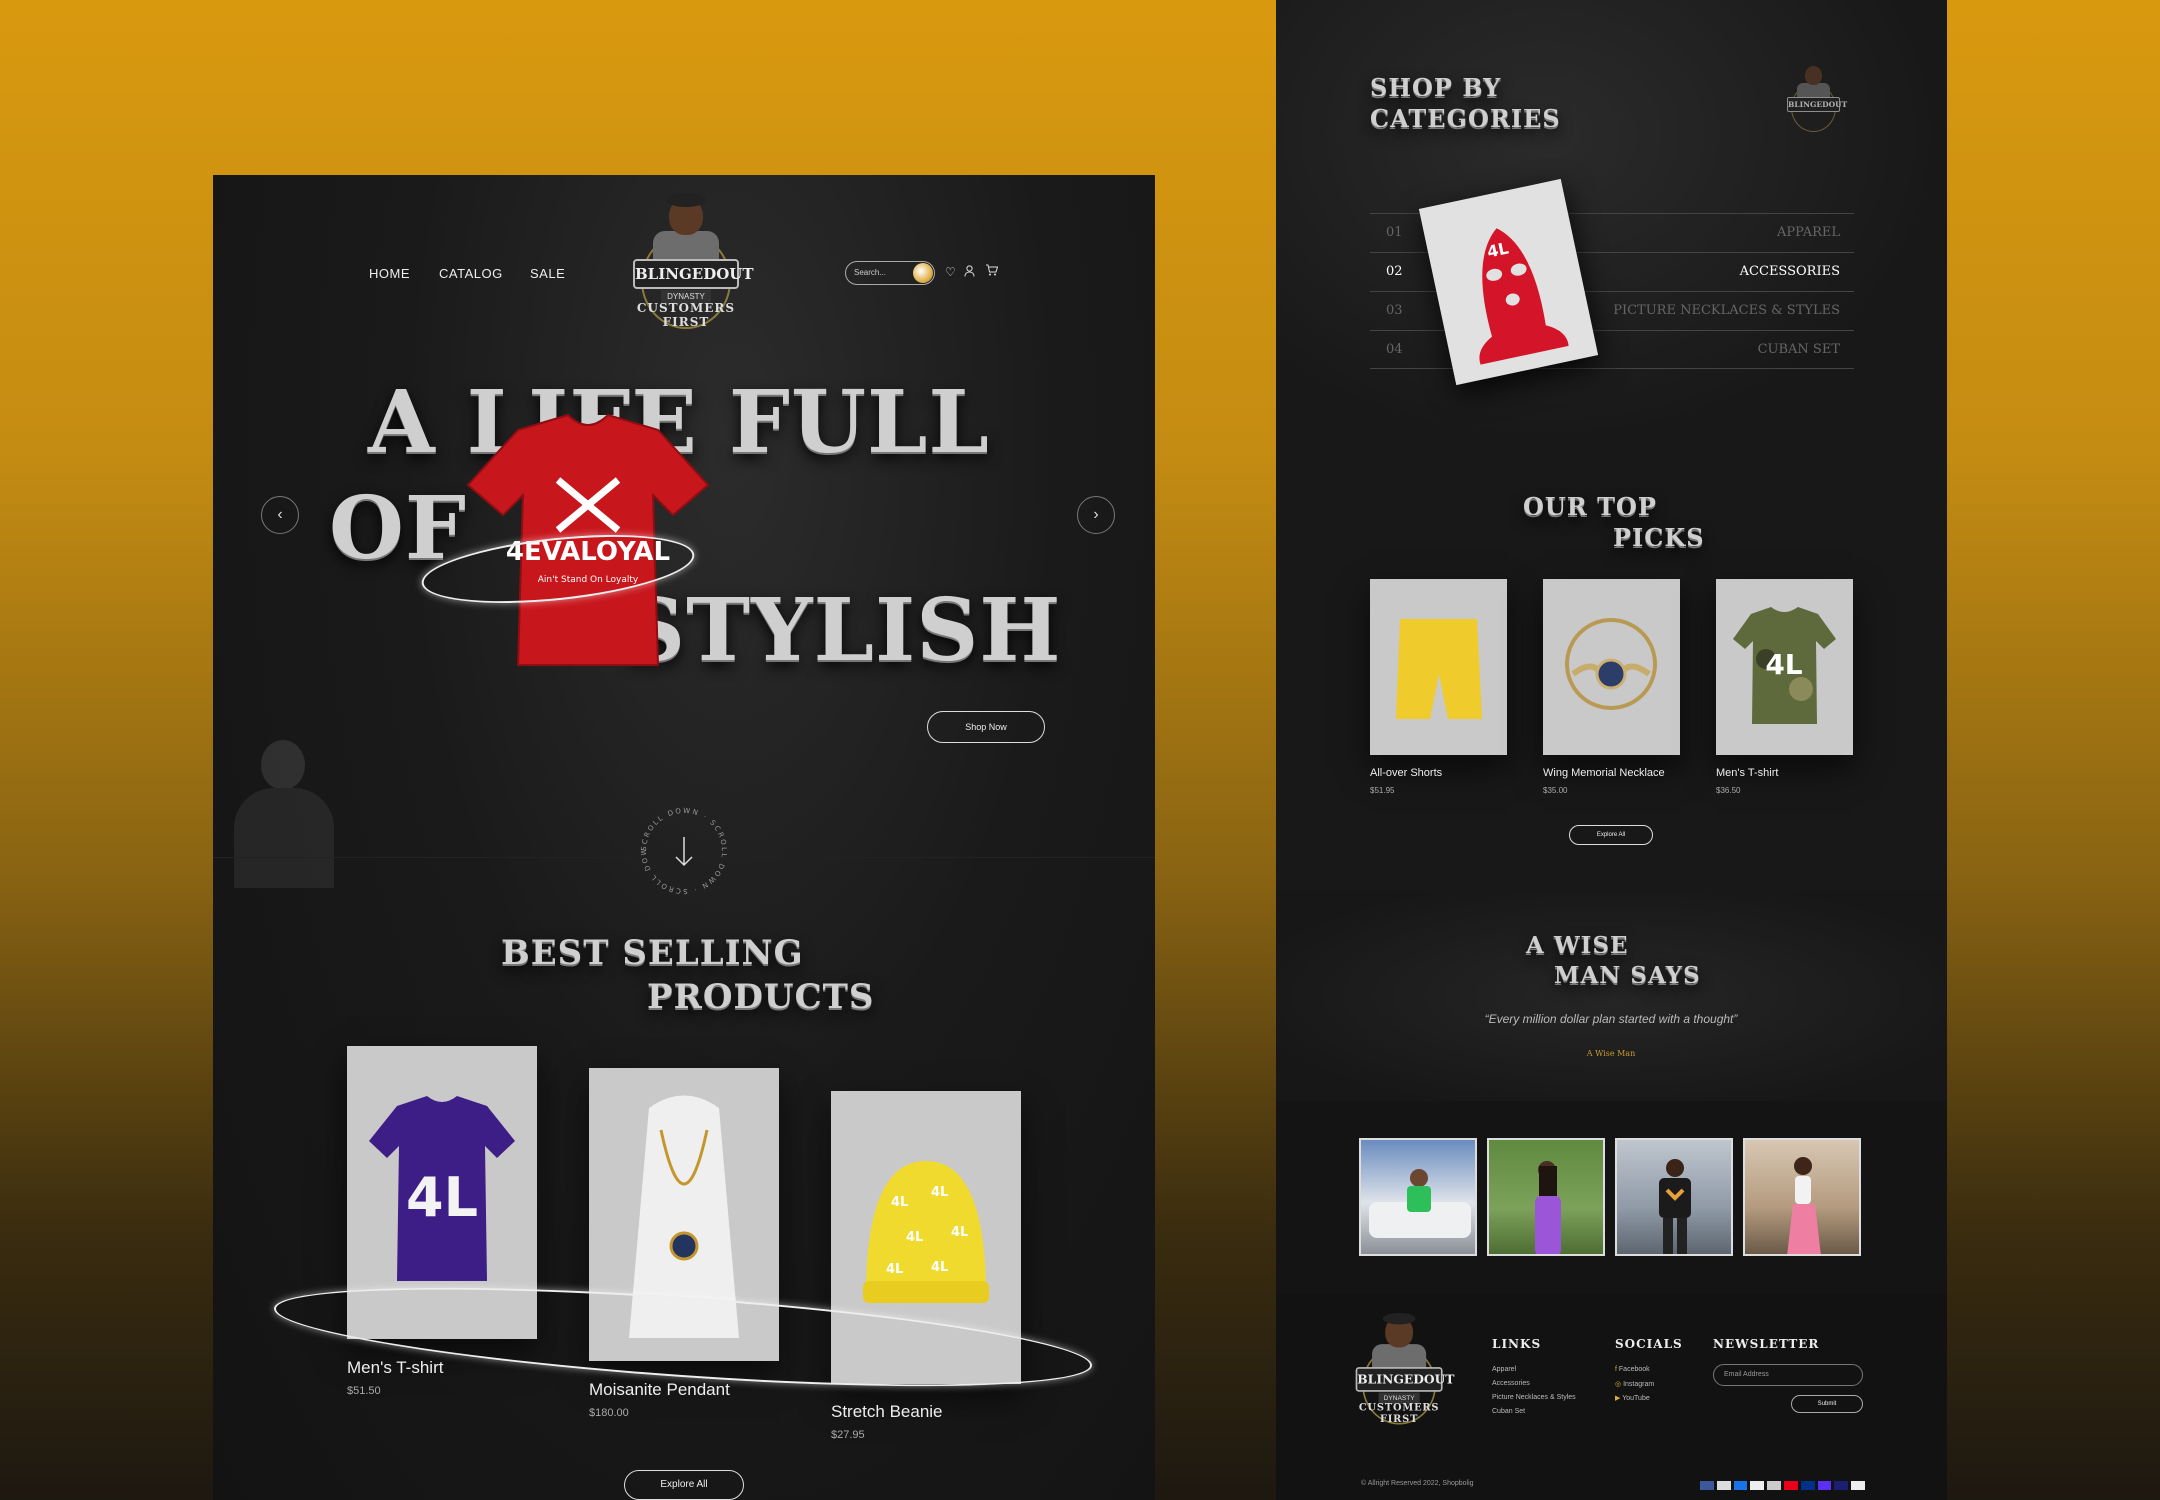 The image size is (2160, 1500). Describe the element at coordinates (992, 271) in the screenshot. I see `cart-icon` at that location.